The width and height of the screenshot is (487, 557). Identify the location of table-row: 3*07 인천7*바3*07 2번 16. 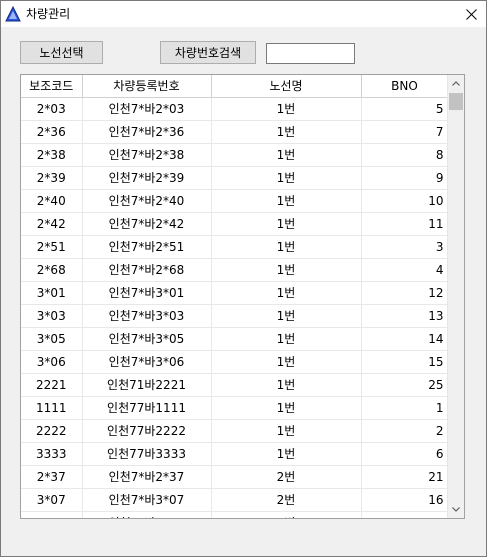
(235, 500).